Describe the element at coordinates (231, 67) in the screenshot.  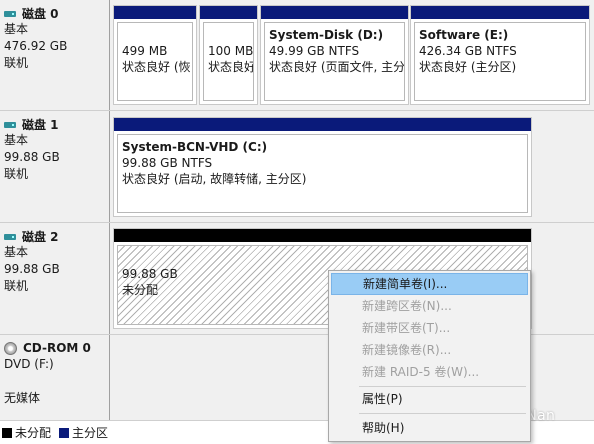
I see `partition-status: 状态良好` at that location.